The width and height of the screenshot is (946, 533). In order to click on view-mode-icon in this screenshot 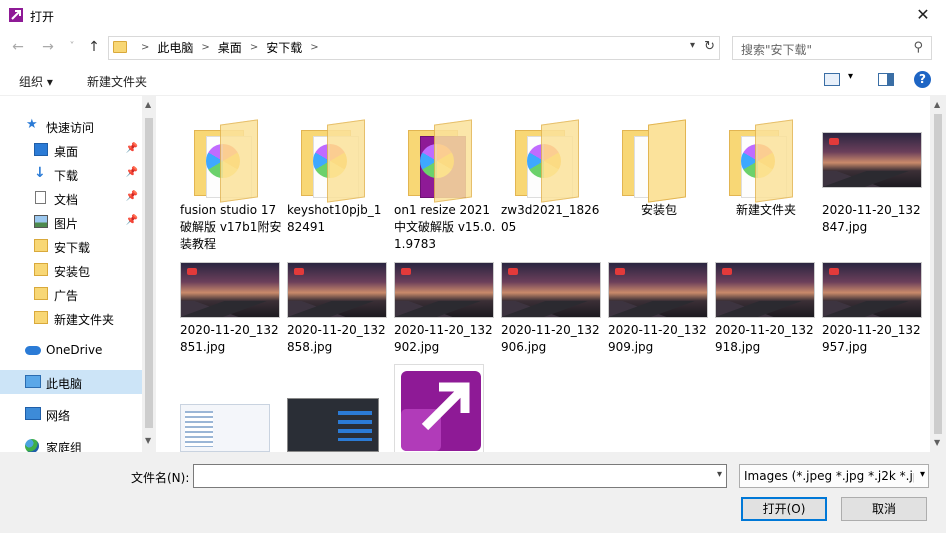, I will do `click(832, 79)`.